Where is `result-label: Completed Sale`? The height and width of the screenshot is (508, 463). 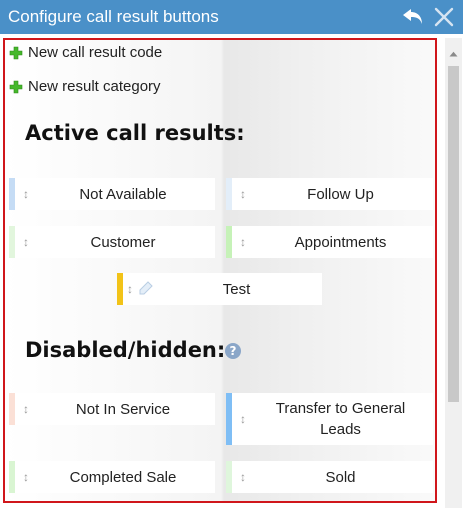 result-label: Completed Sale is located at coordinates (123, 477).